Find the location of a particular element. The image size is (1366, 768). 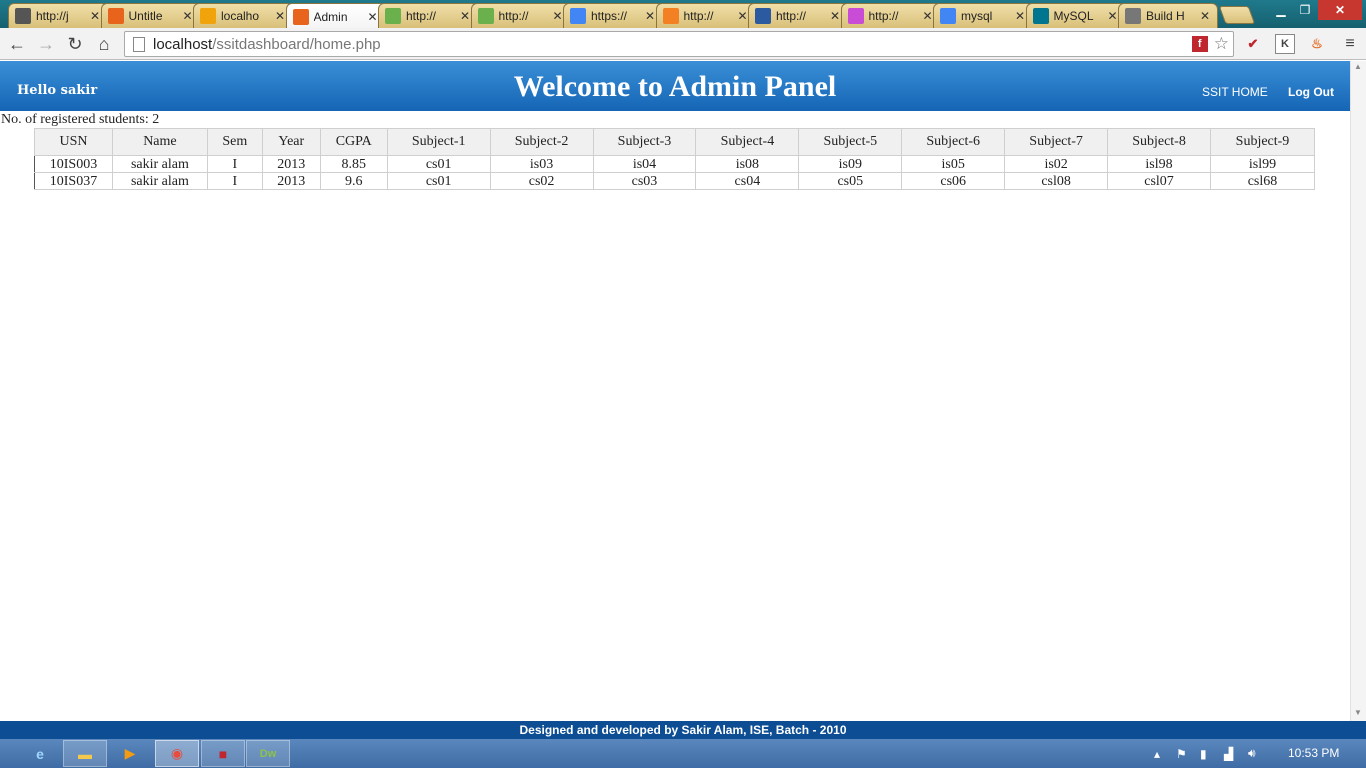

maximize-window-button: ❐ is located at coordinates (1305, 10).